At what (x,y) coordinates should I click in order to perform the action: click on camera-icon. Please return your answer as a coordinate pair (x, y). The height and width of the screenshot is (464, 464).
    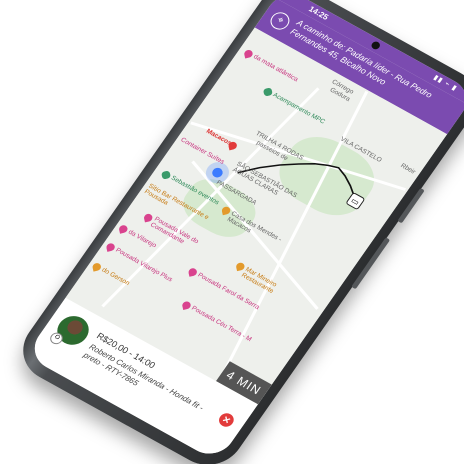
    Looking at the image, I should click on (375, 45).